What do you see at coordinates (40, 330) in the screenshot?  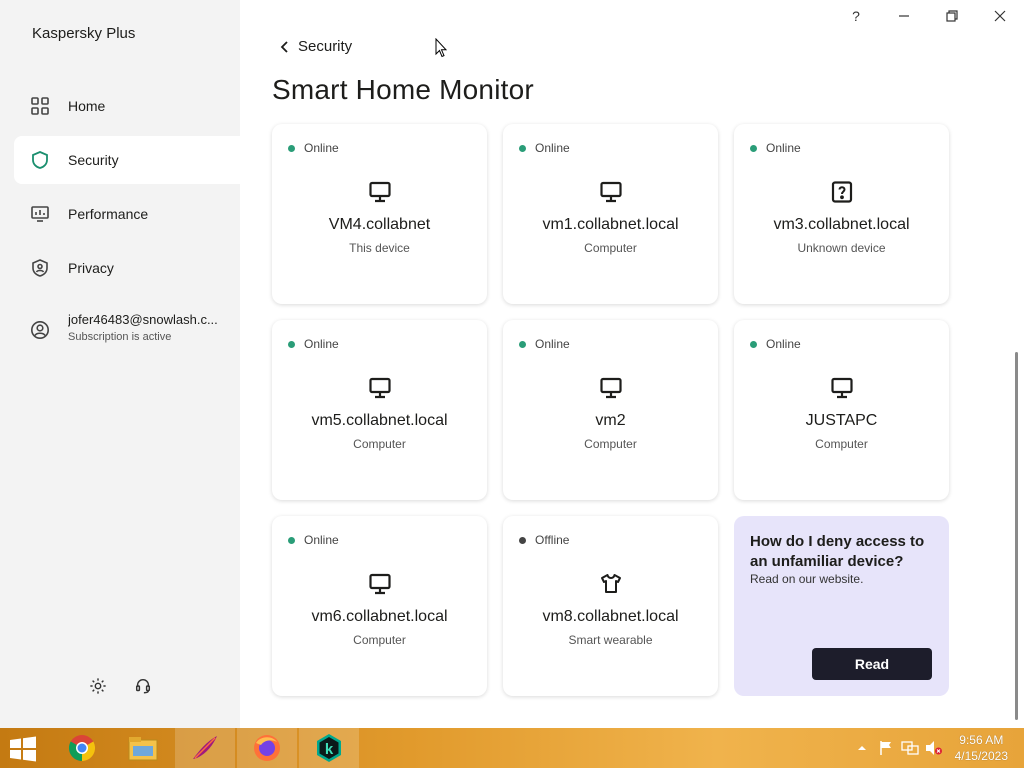 I see `user-avatar-icon` at bounding box center [40, 330].